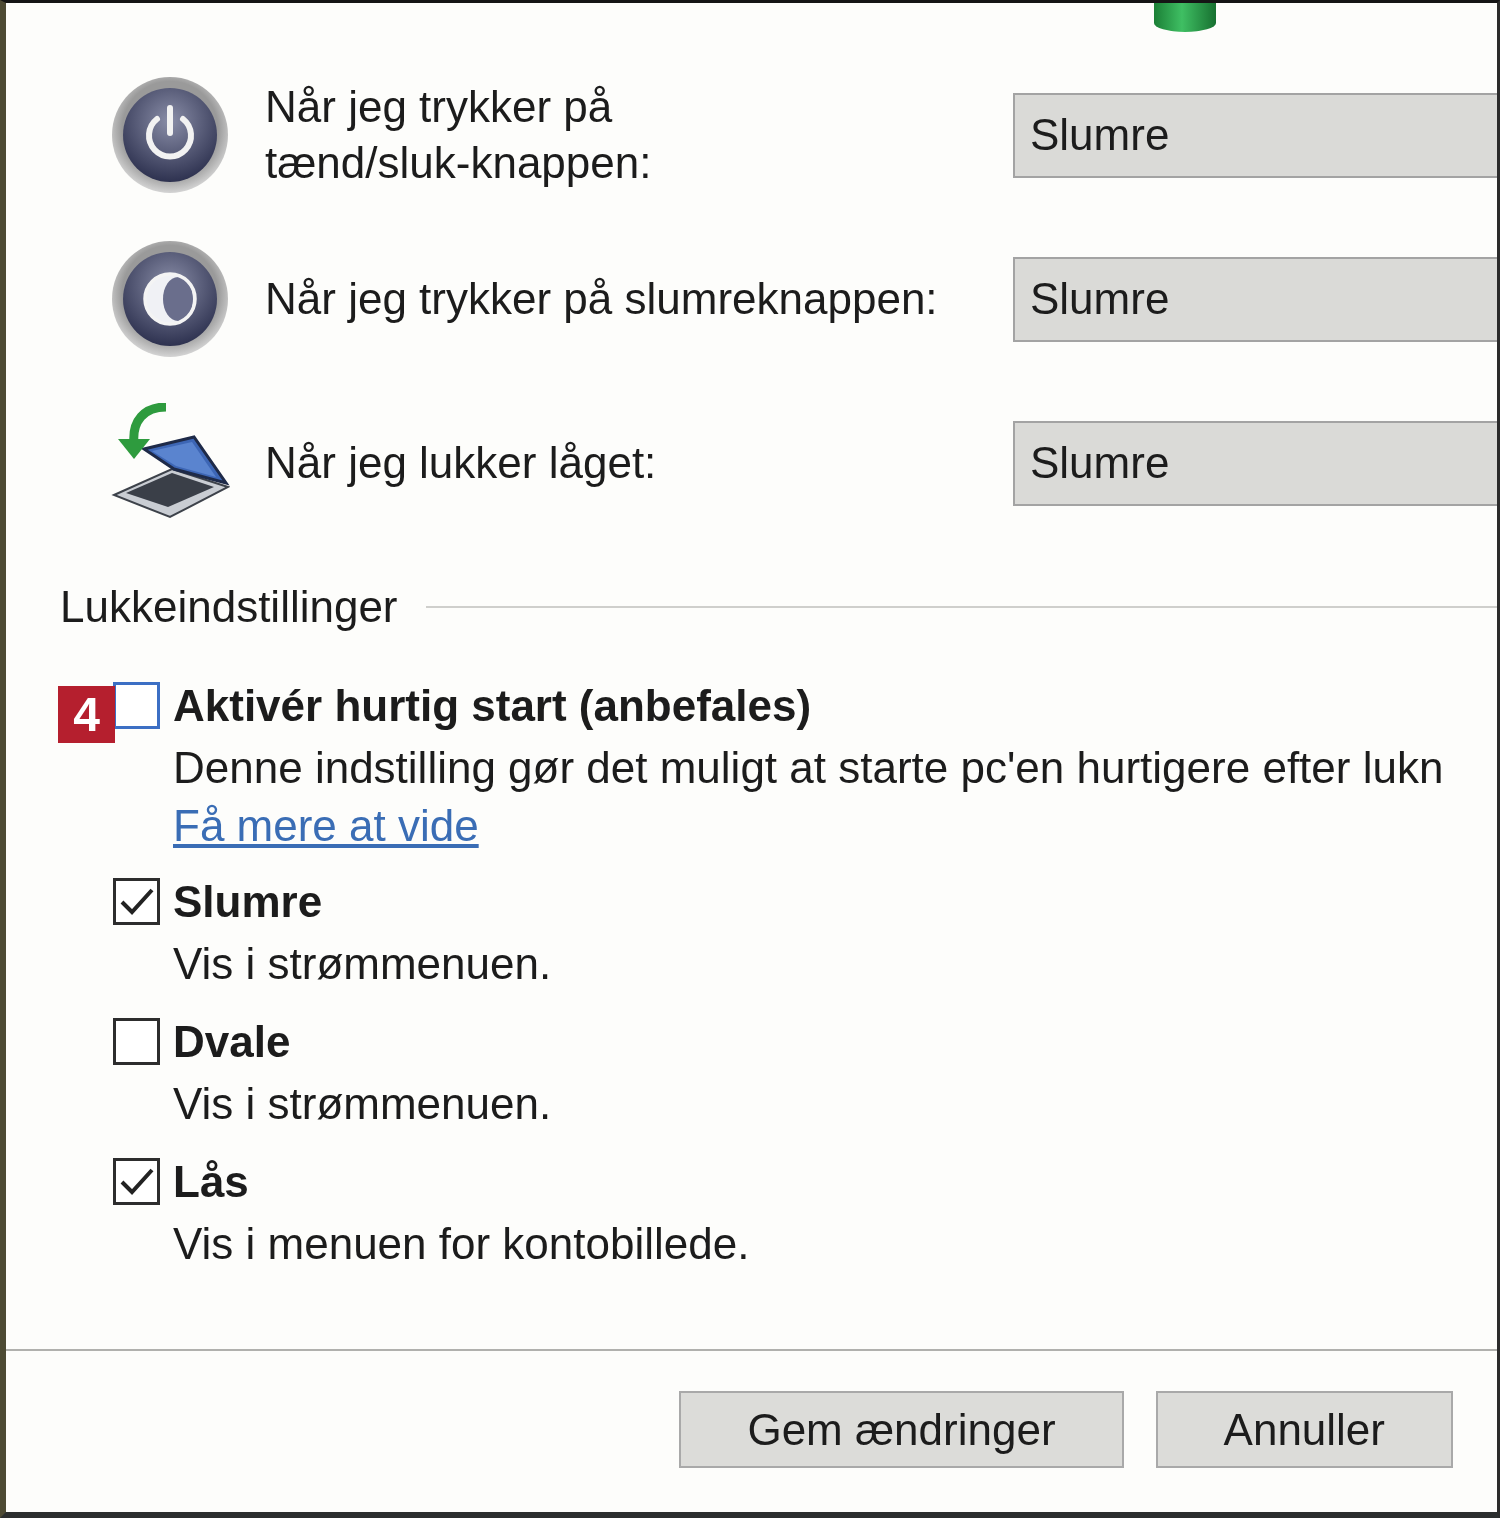 The image size is (1500, 1518). What do you see at coordinates (492, 705) in the screenshot?
I see `option-label: Aktivér hurtig start (anbefales)` at bounding box center [492, 705].